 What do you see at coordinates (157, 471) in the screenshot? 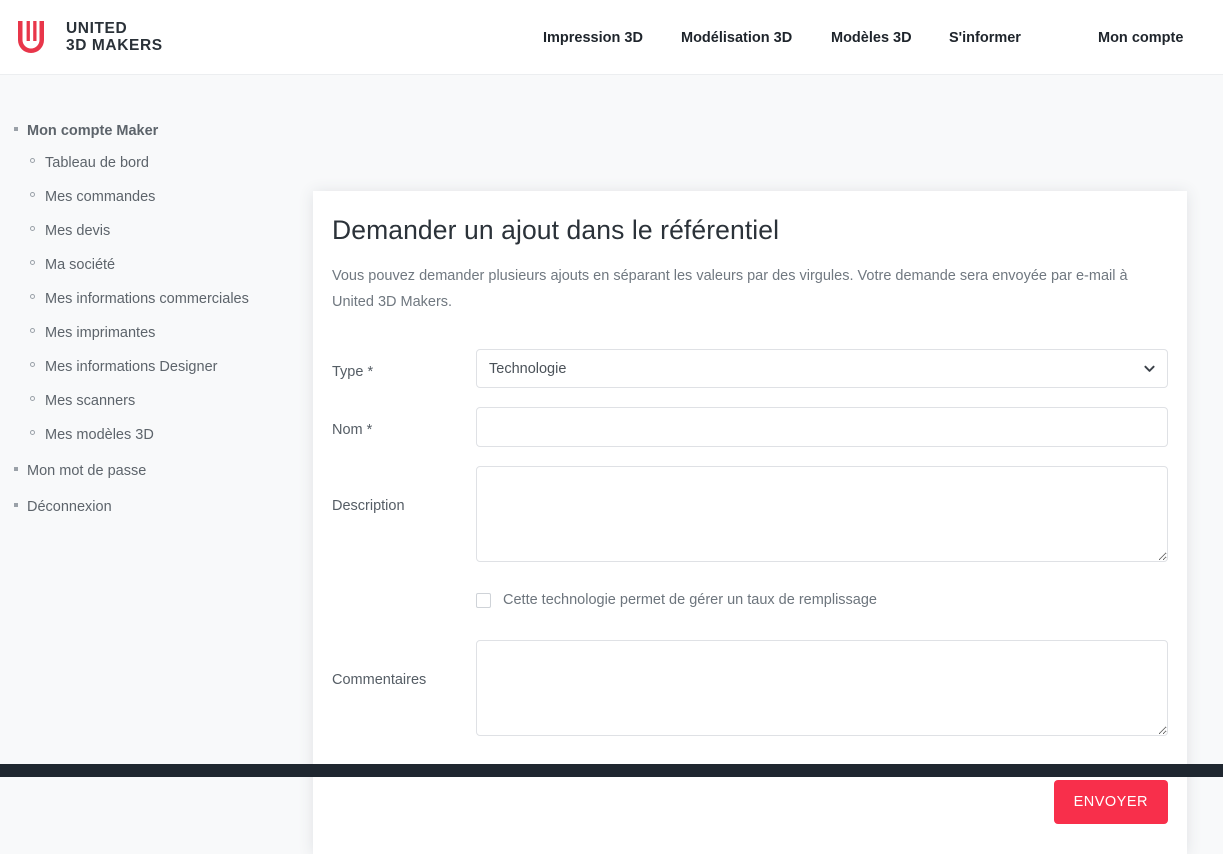
I see `sidebar-group-mon-mot-de-passe: Mon mot de passe` at bounding box center [157, 471].